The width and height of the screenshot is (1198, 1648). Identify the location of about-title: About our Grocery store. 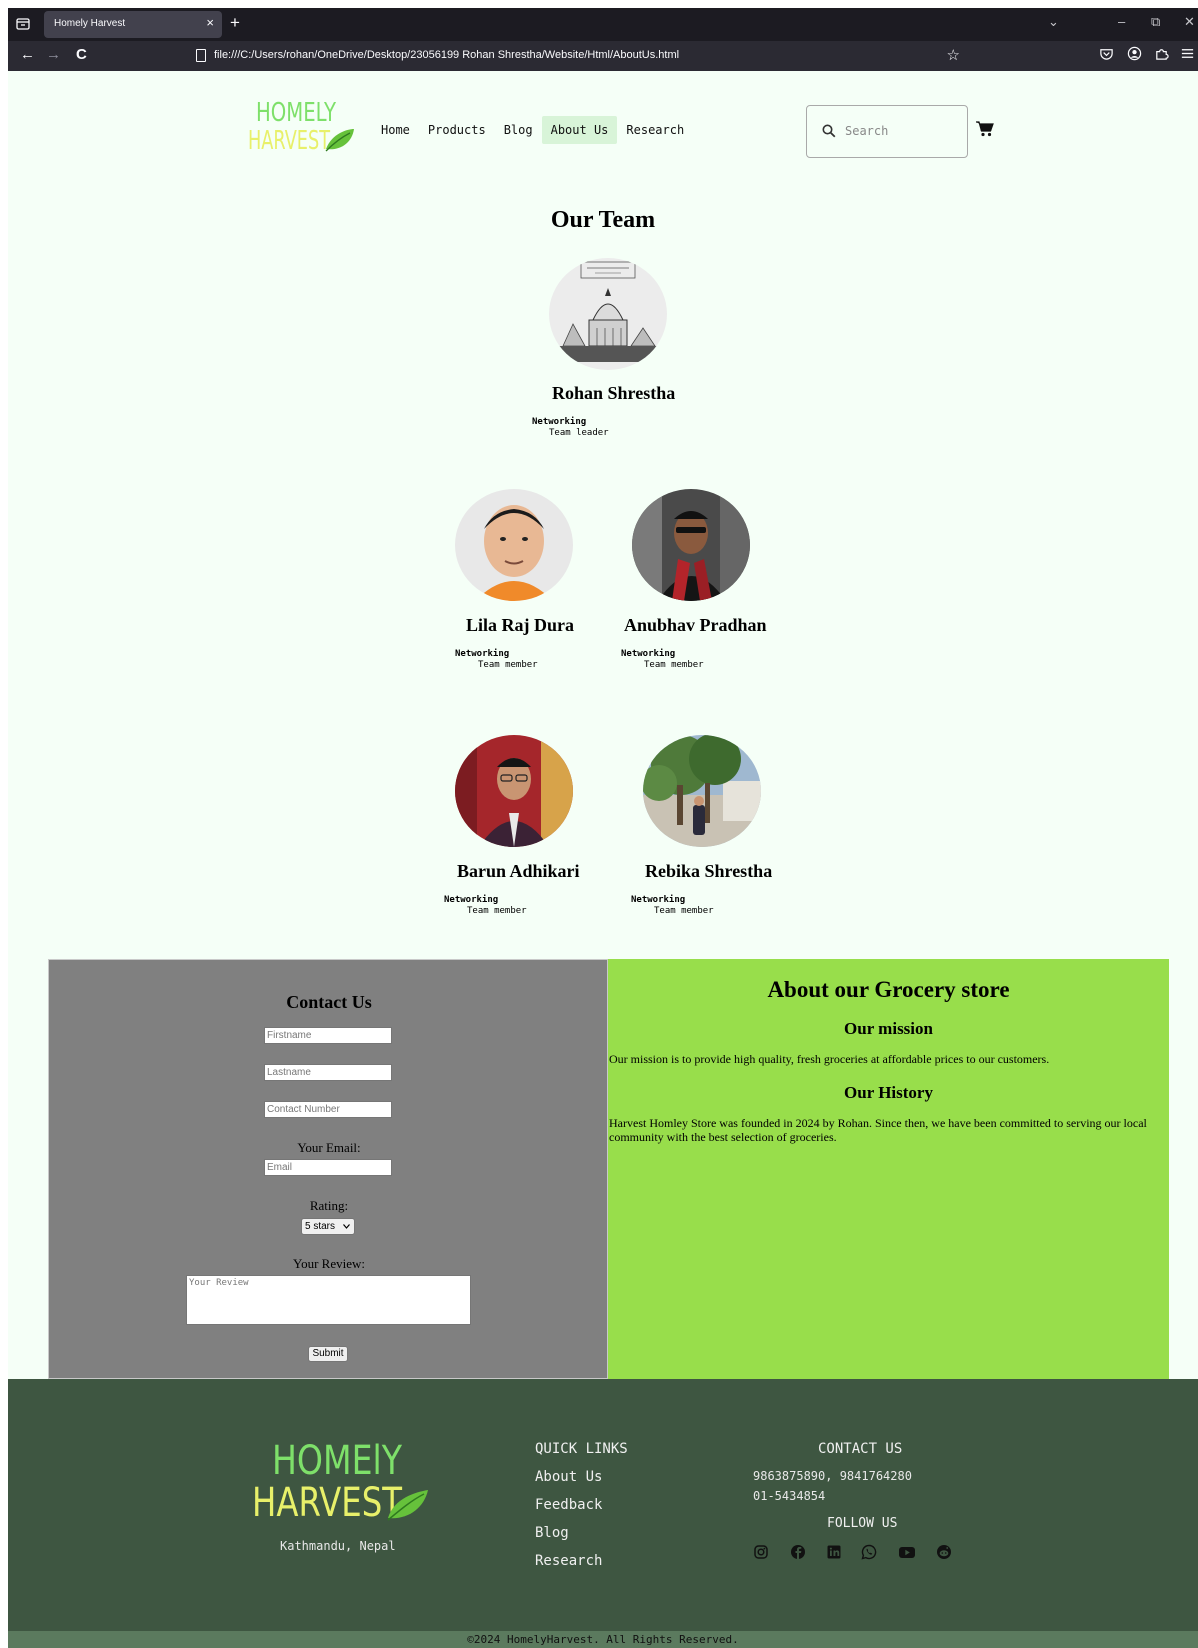
(888, 989).